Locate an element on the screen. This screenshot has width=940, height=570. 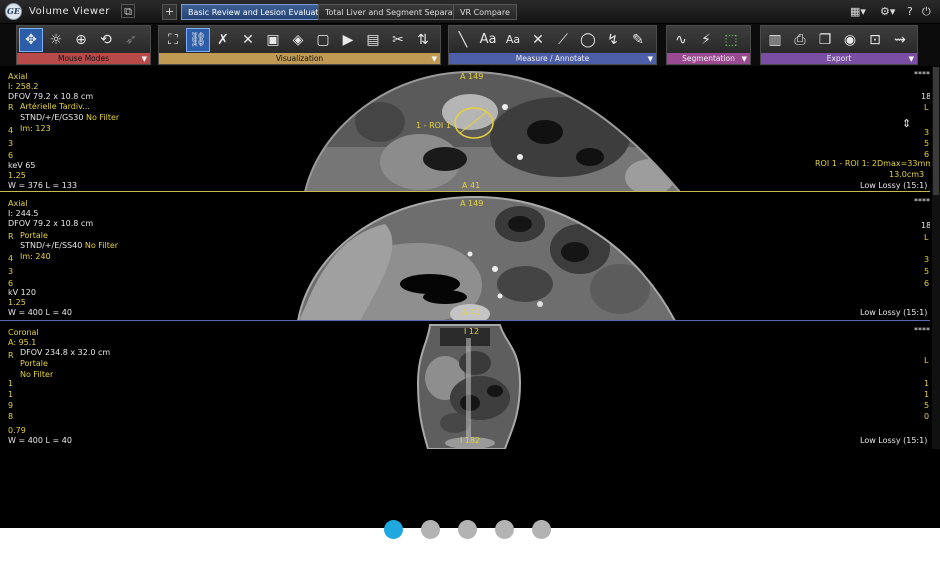
distance-icon: ⟋ is located at coordinates (563, 40).